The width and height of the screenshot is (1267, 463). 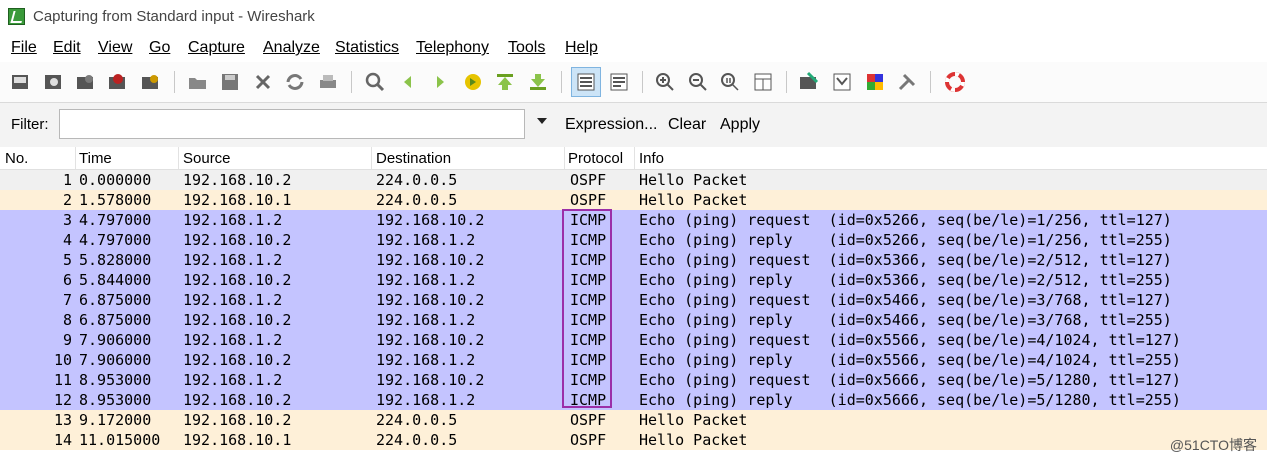 What do you see at coordinates (526, 48) in the screenshot?
I see `menu-tools: Tools` at bounding box center [526, 48].